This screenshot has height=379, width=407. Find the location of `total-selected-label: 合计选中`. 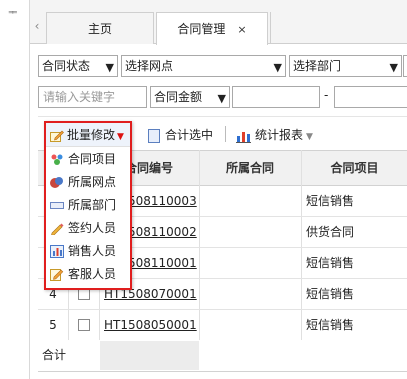

total-selected-label: 合计选中 is located at coordinates (189, 135).